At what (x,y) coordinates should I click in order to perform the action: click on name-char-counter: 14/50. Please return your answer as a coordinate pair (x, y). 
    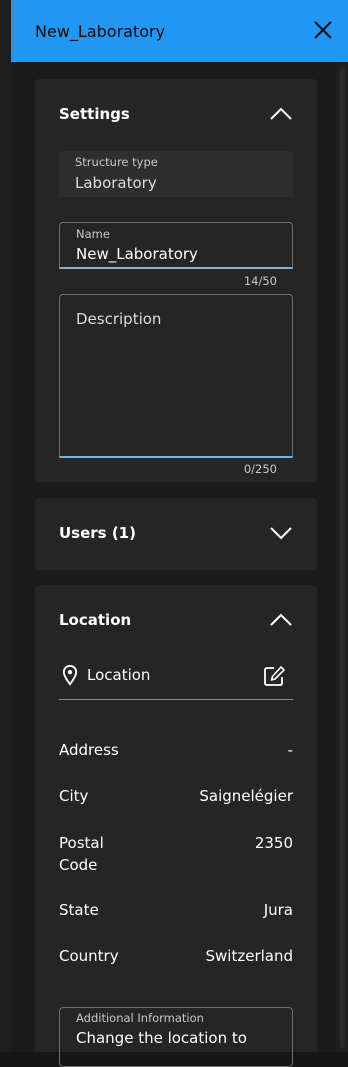
    Looking at the image, I should click on (260, 281).